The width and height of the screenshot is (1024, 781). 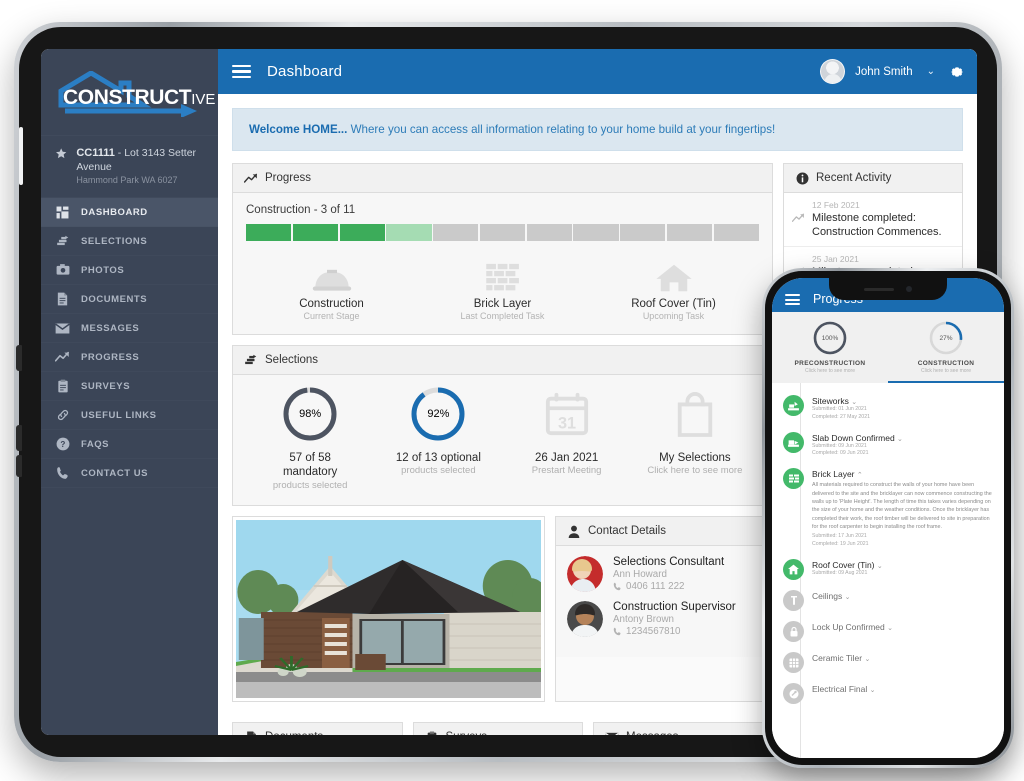 I want to click on construction-ring: 27%, so click(x=946, y=338).